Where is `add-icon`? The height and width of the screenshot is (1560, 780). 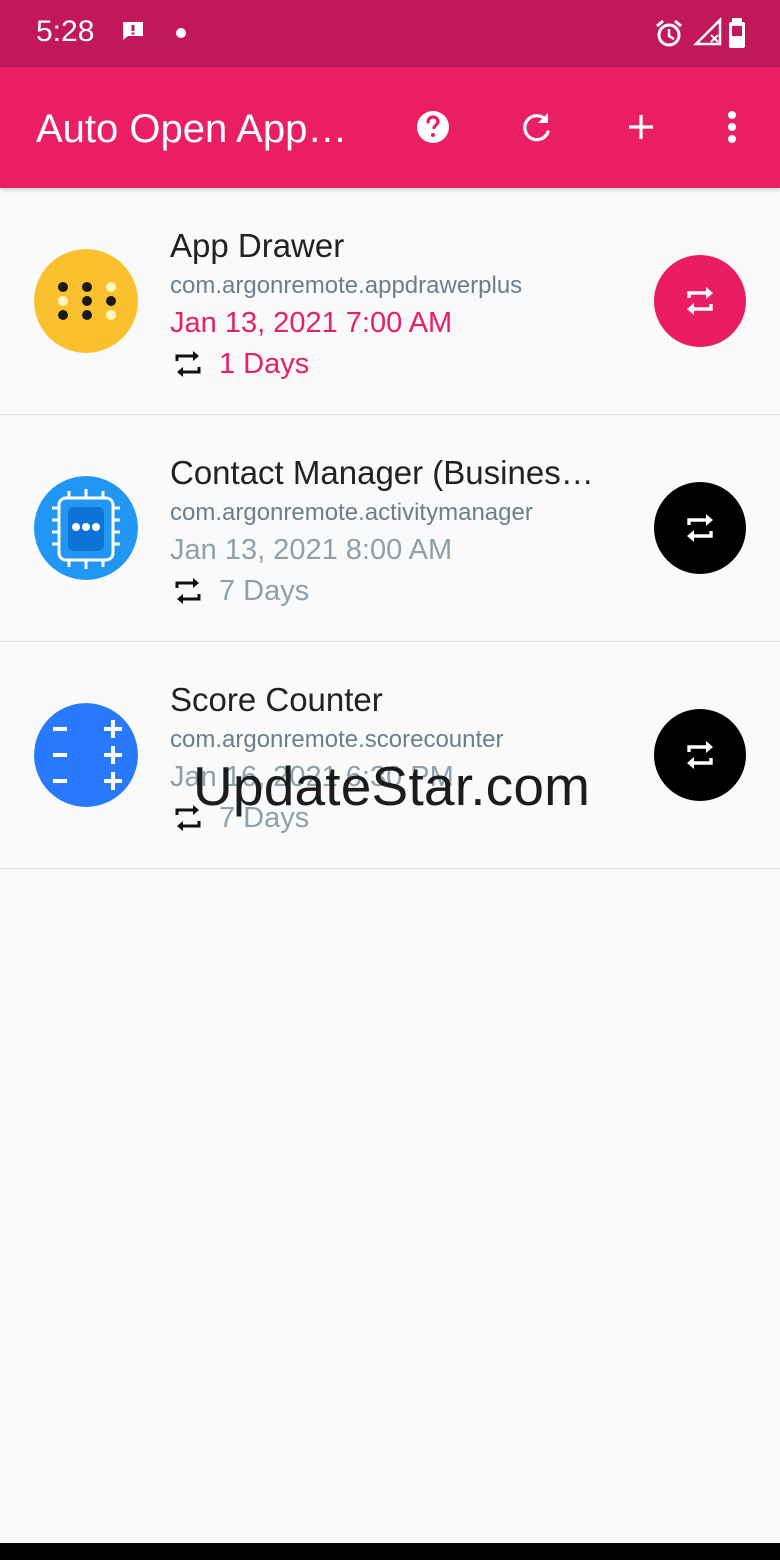
add-icon is located at coordinates (641, 127).